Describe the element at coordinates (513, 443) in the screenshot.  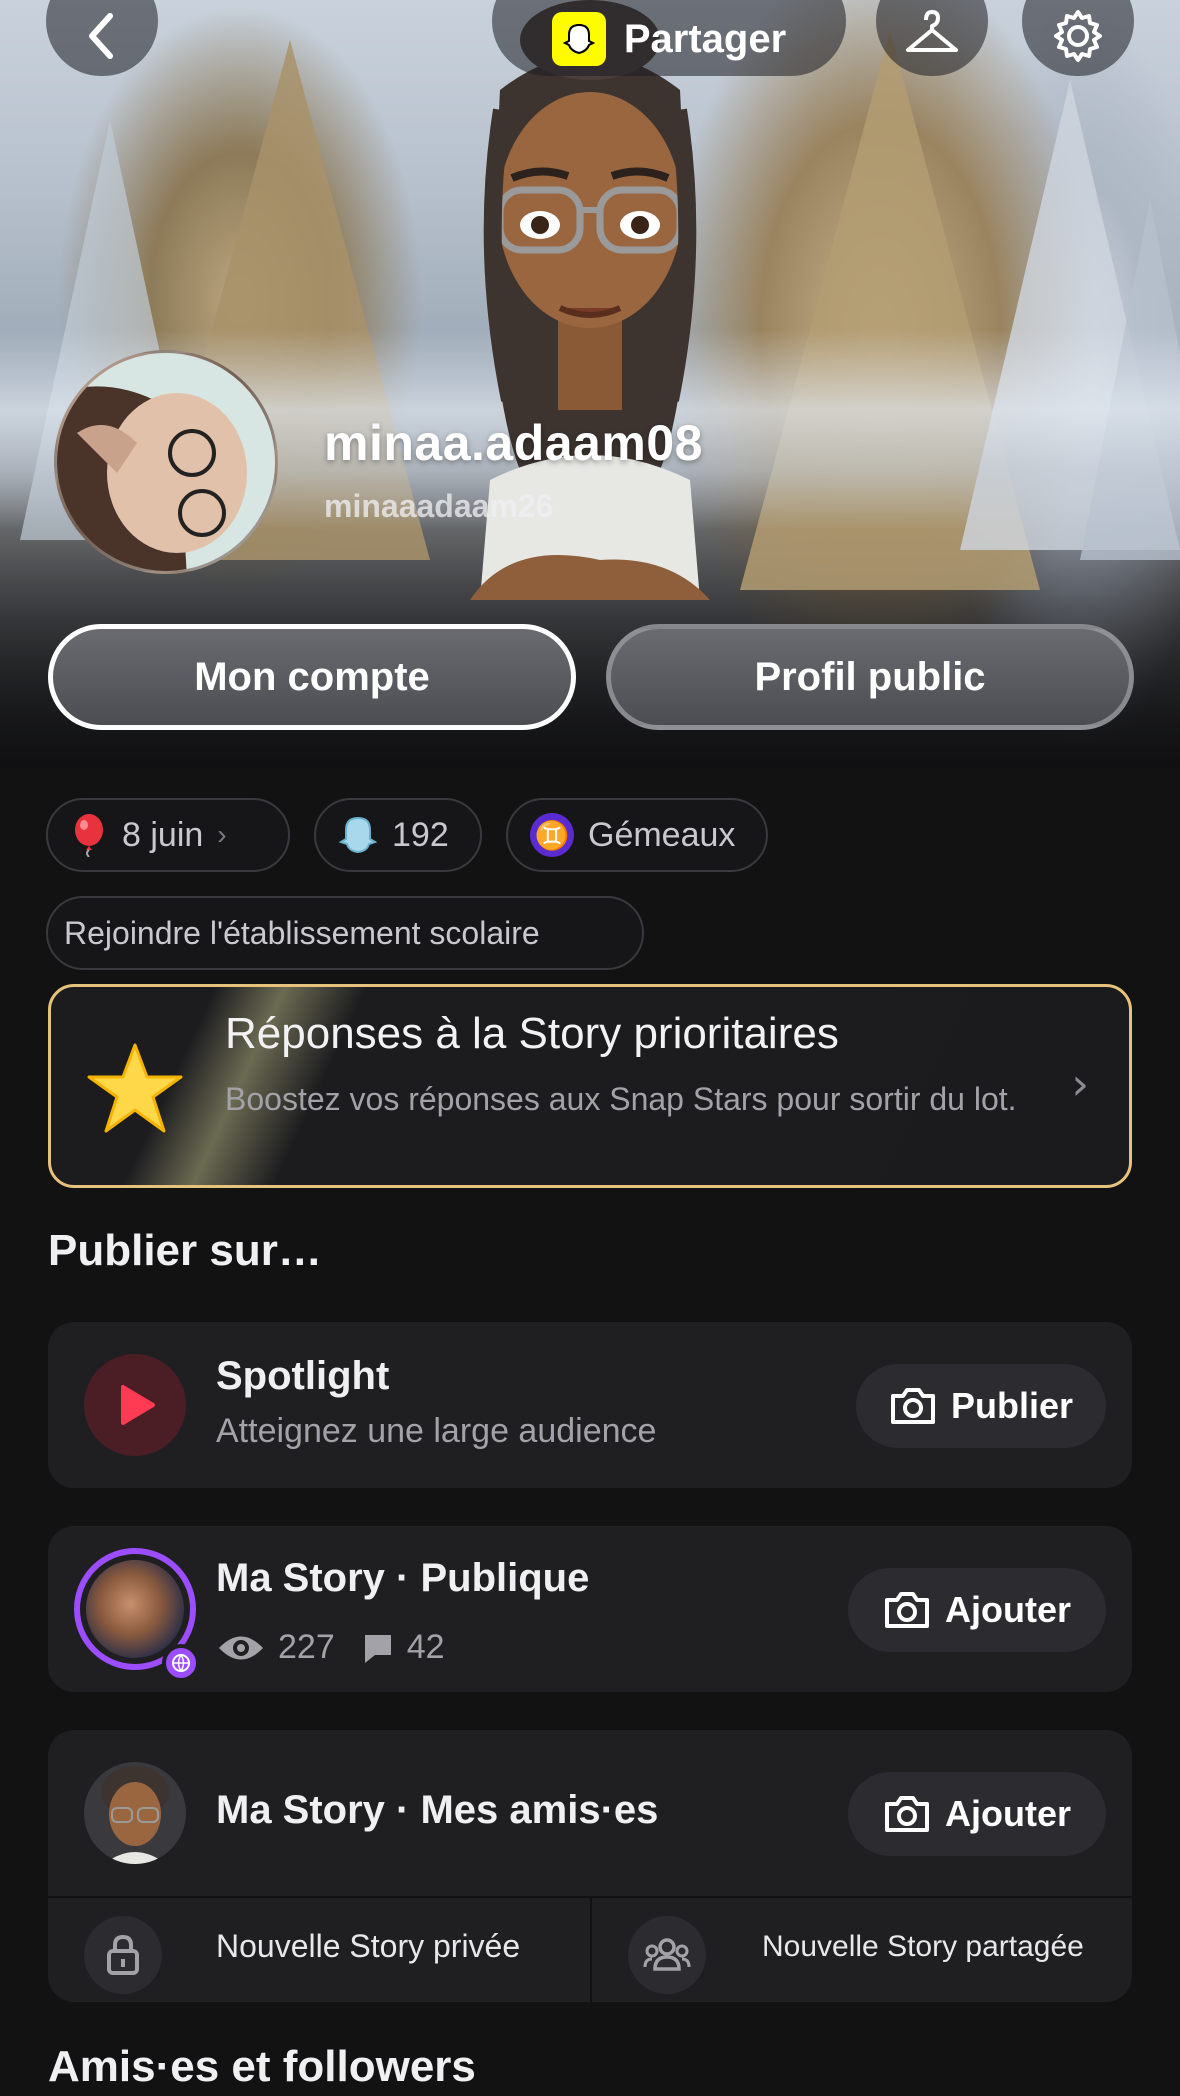
I see `display-name: minaa.adaam08` at that location.